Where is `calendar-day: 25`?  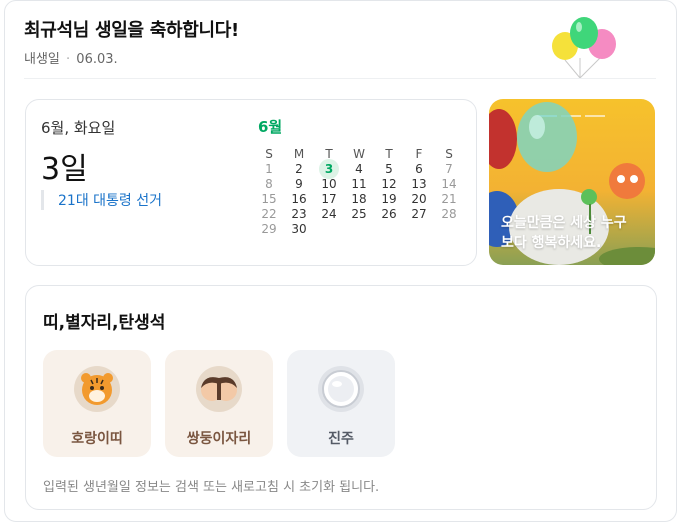
calendar-day: 25 is located at coordinates (359, 214).